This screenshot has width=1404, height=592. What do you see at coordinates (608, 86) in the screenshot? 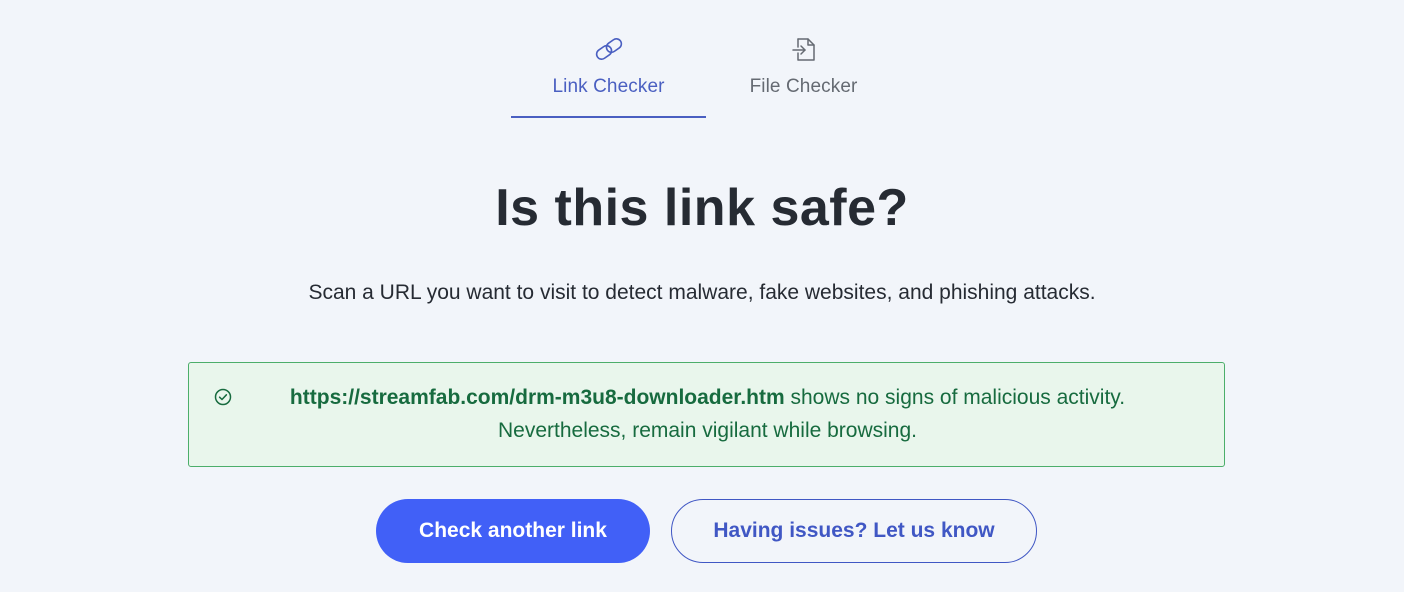
I see `tab-link-checker-label: Link Checker` at bounding box center [608, 86].